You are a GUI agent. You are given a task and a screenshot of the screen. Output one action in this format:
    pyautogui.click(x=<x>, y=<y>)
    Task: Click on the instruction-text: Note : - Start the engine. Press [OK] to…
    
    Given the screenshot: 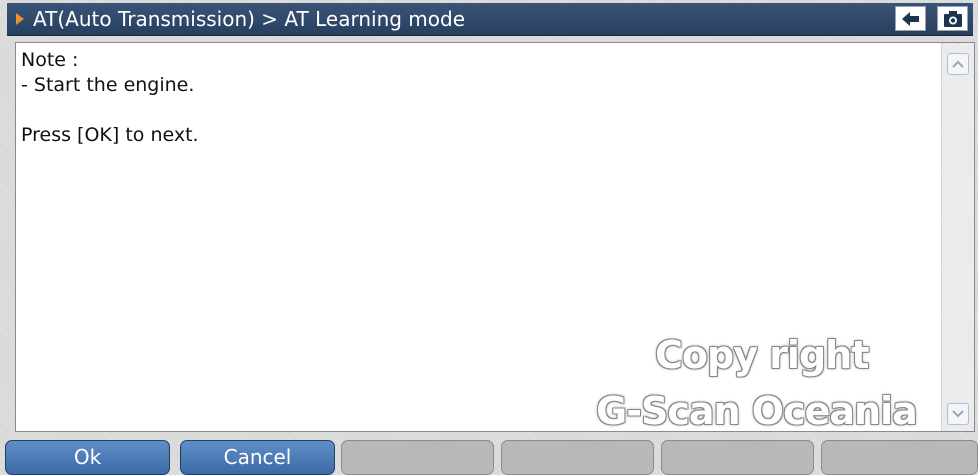 What is the action you would take?
    pyautogui.click(x=110, y=97)
    